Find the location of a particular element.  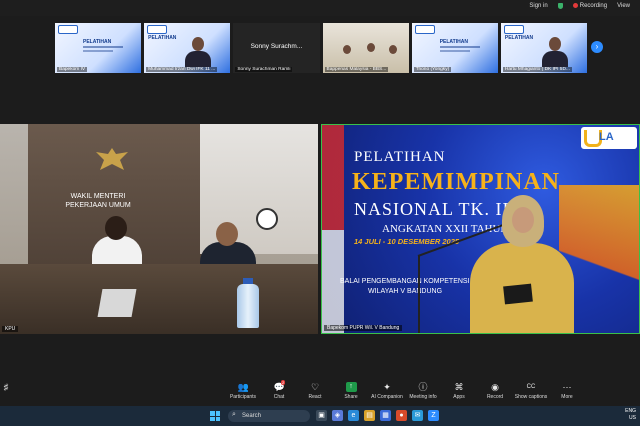

participants-button: 👥 Participants is located at coordinates (243, 394).